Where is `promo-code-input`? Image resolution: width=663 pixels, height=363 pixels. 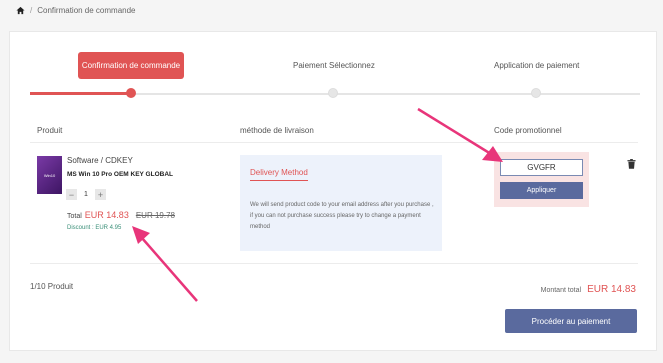
promo-code-input is located at coordinates (541, 167).